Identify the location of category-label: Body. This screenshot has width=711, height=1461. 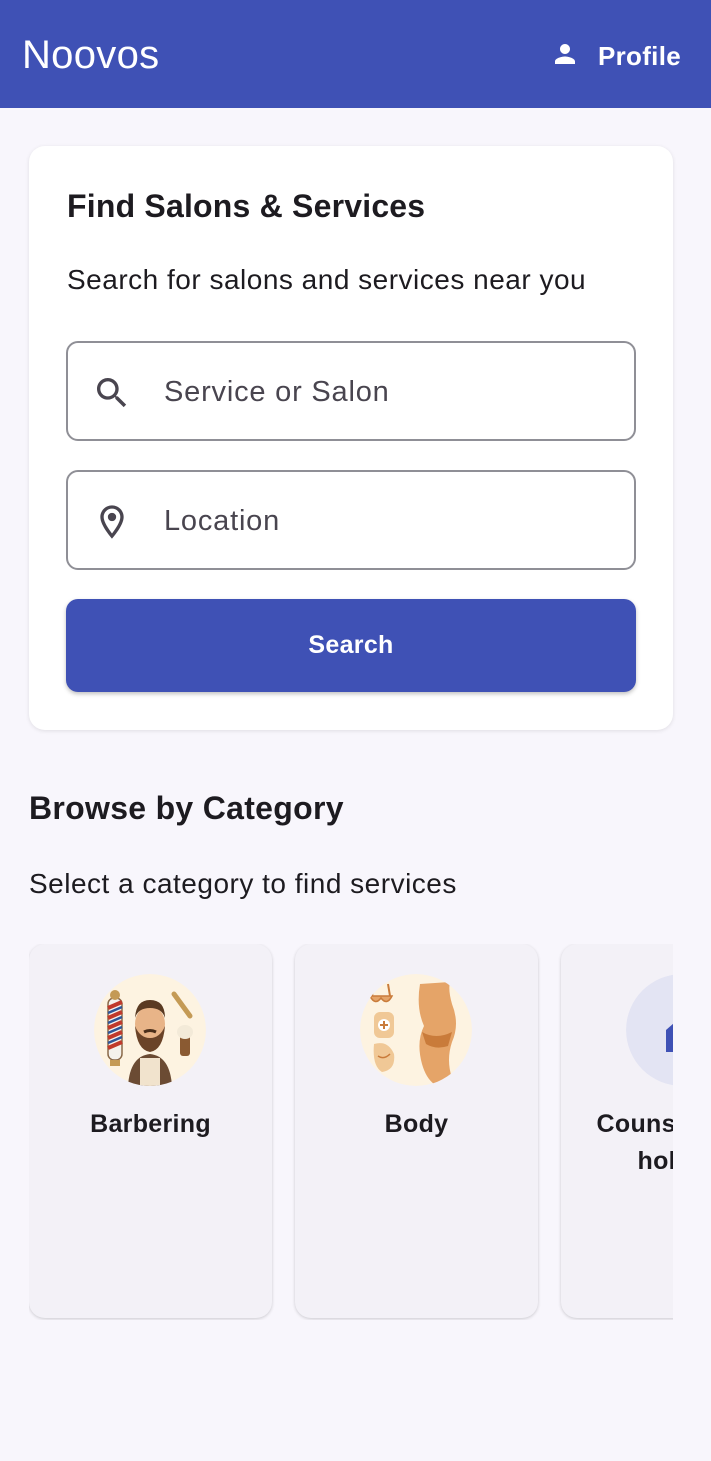
(416, 1124).